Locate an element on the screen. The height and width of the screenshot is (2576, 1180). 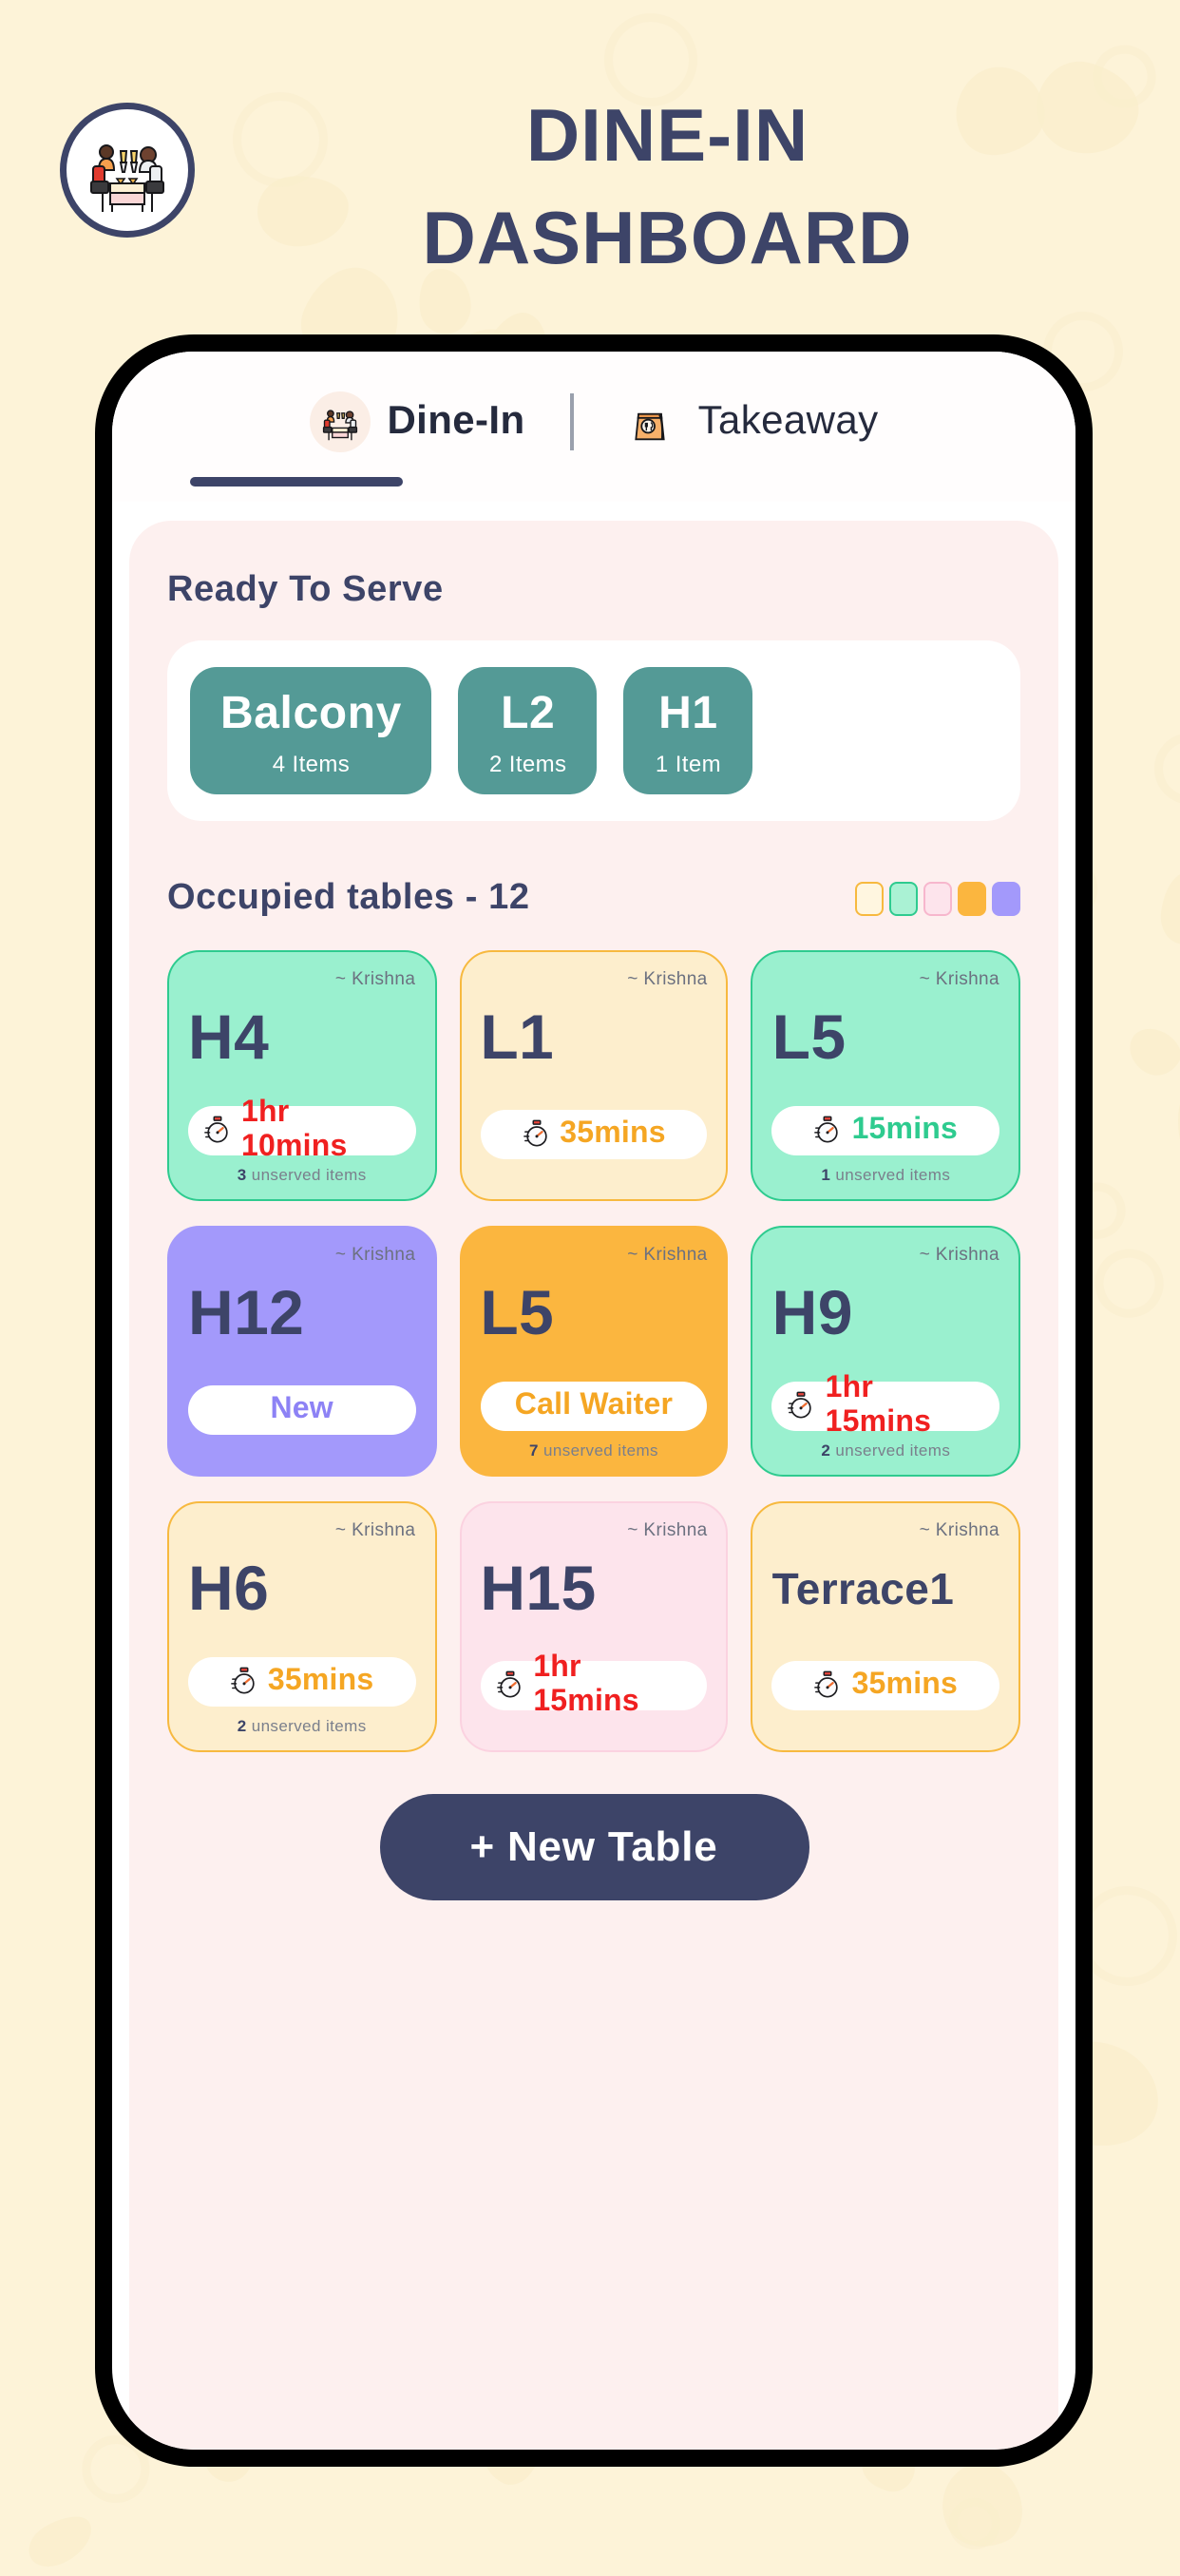
table-card: ~ Krishna Terrace1 35mins is located at coordinates (885, 1626).